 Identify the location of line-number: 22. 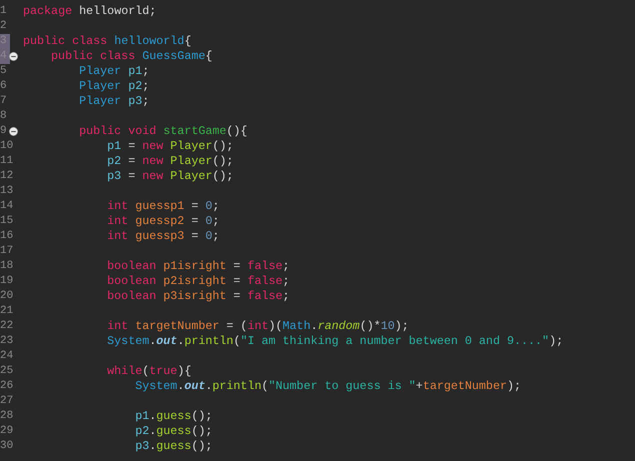
(7, 326).